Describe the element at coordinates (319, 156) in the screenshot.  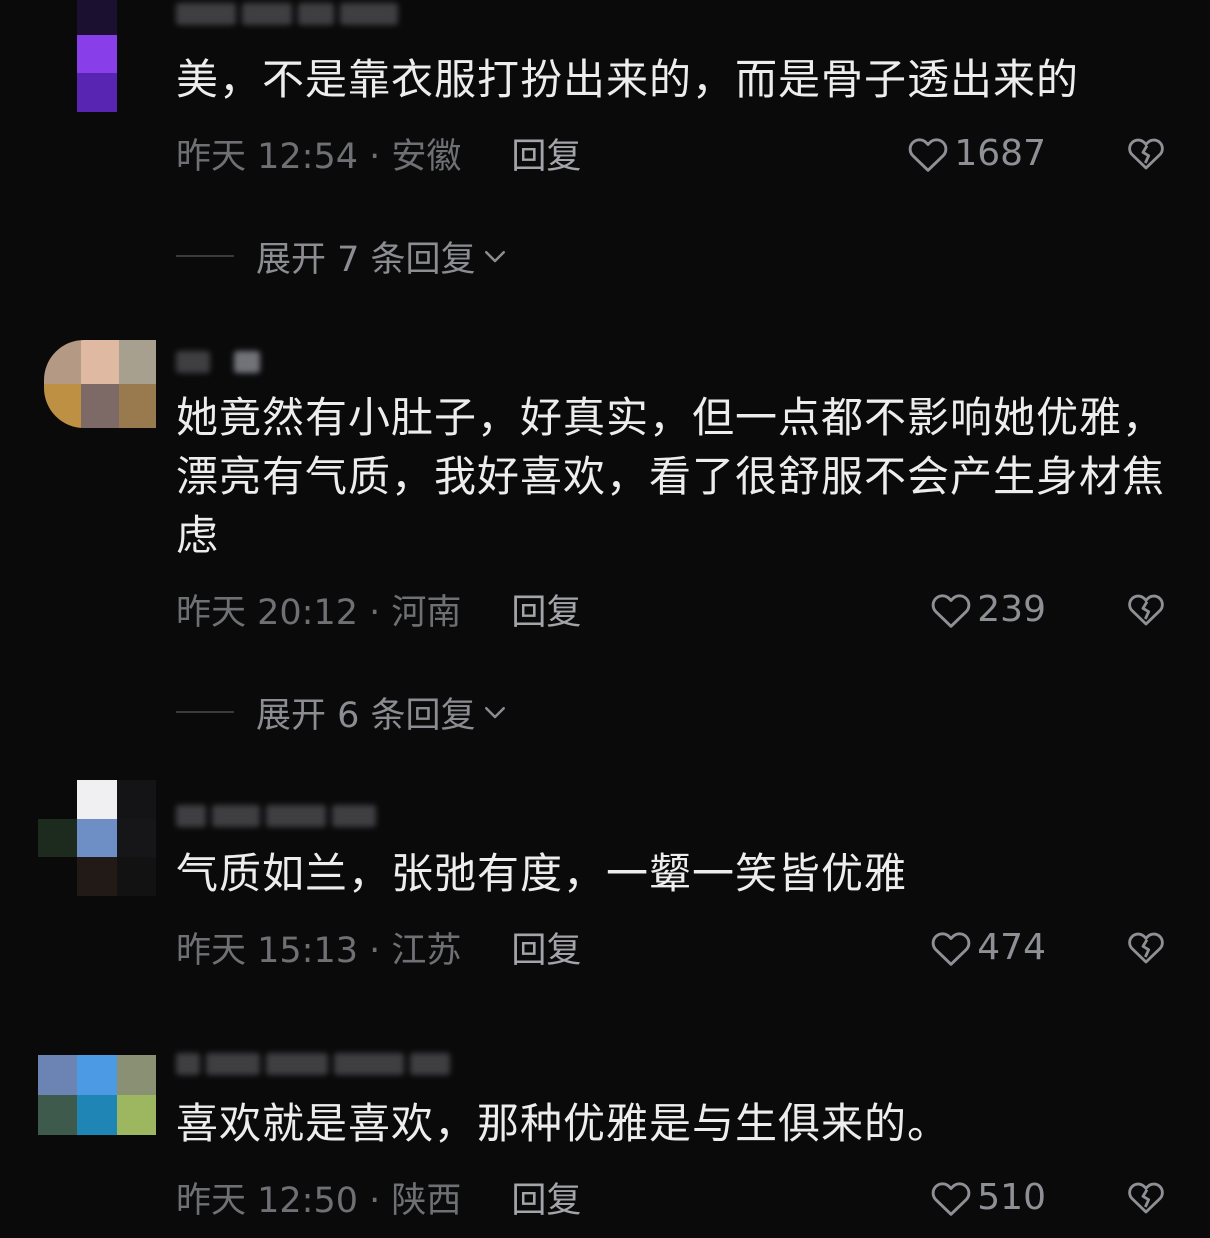
I see `comment-time-location: 昨天 12:54 · 安徽` at that location.